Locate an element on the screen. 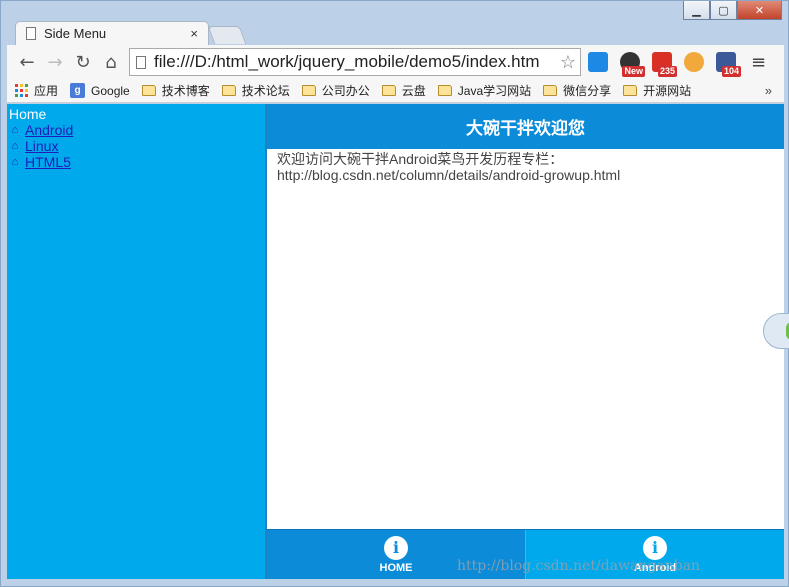 The height and width of the screenshot is (587, 789). apps-grid-icon is located at coordinates (21, 90).